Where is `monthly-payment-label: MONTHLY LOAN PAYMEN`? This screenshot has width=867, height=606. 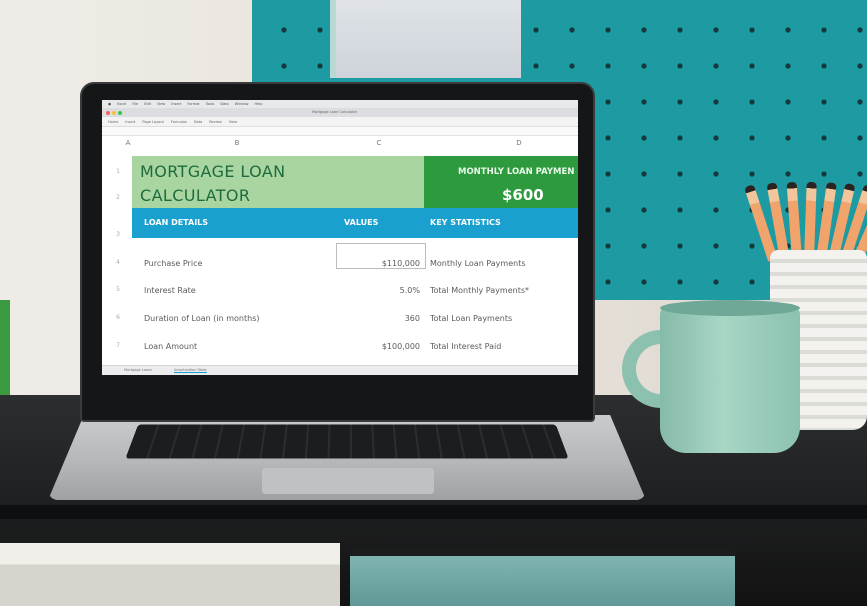
monthly-payment-label: MONTHLY LOAN PAYMEN is located at coordinates (516, 172).